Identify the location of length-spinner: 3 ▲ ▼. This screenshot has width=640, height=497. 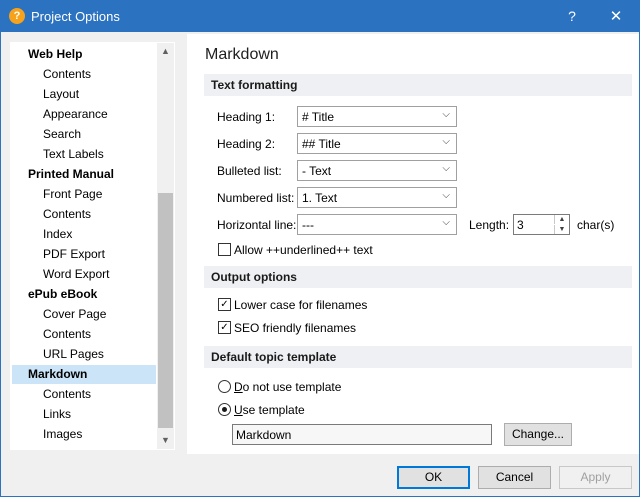
(541, 224).